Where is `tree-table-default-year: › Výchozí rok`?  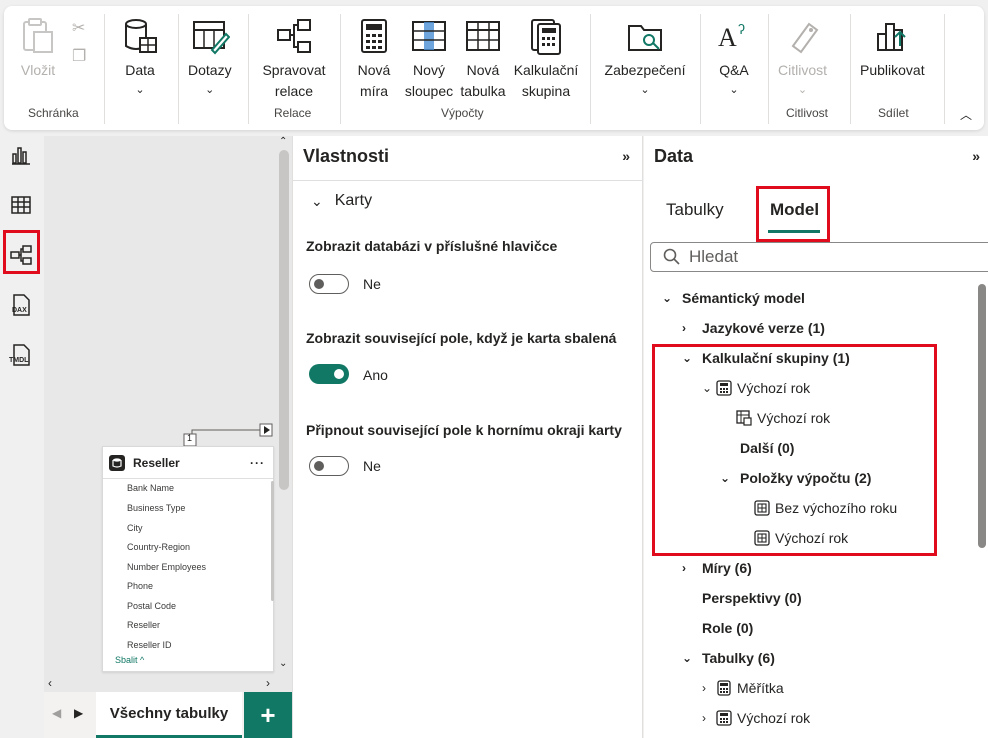 tree-table-default-year: › Výchozí rok is located at coordinates (756, 718).